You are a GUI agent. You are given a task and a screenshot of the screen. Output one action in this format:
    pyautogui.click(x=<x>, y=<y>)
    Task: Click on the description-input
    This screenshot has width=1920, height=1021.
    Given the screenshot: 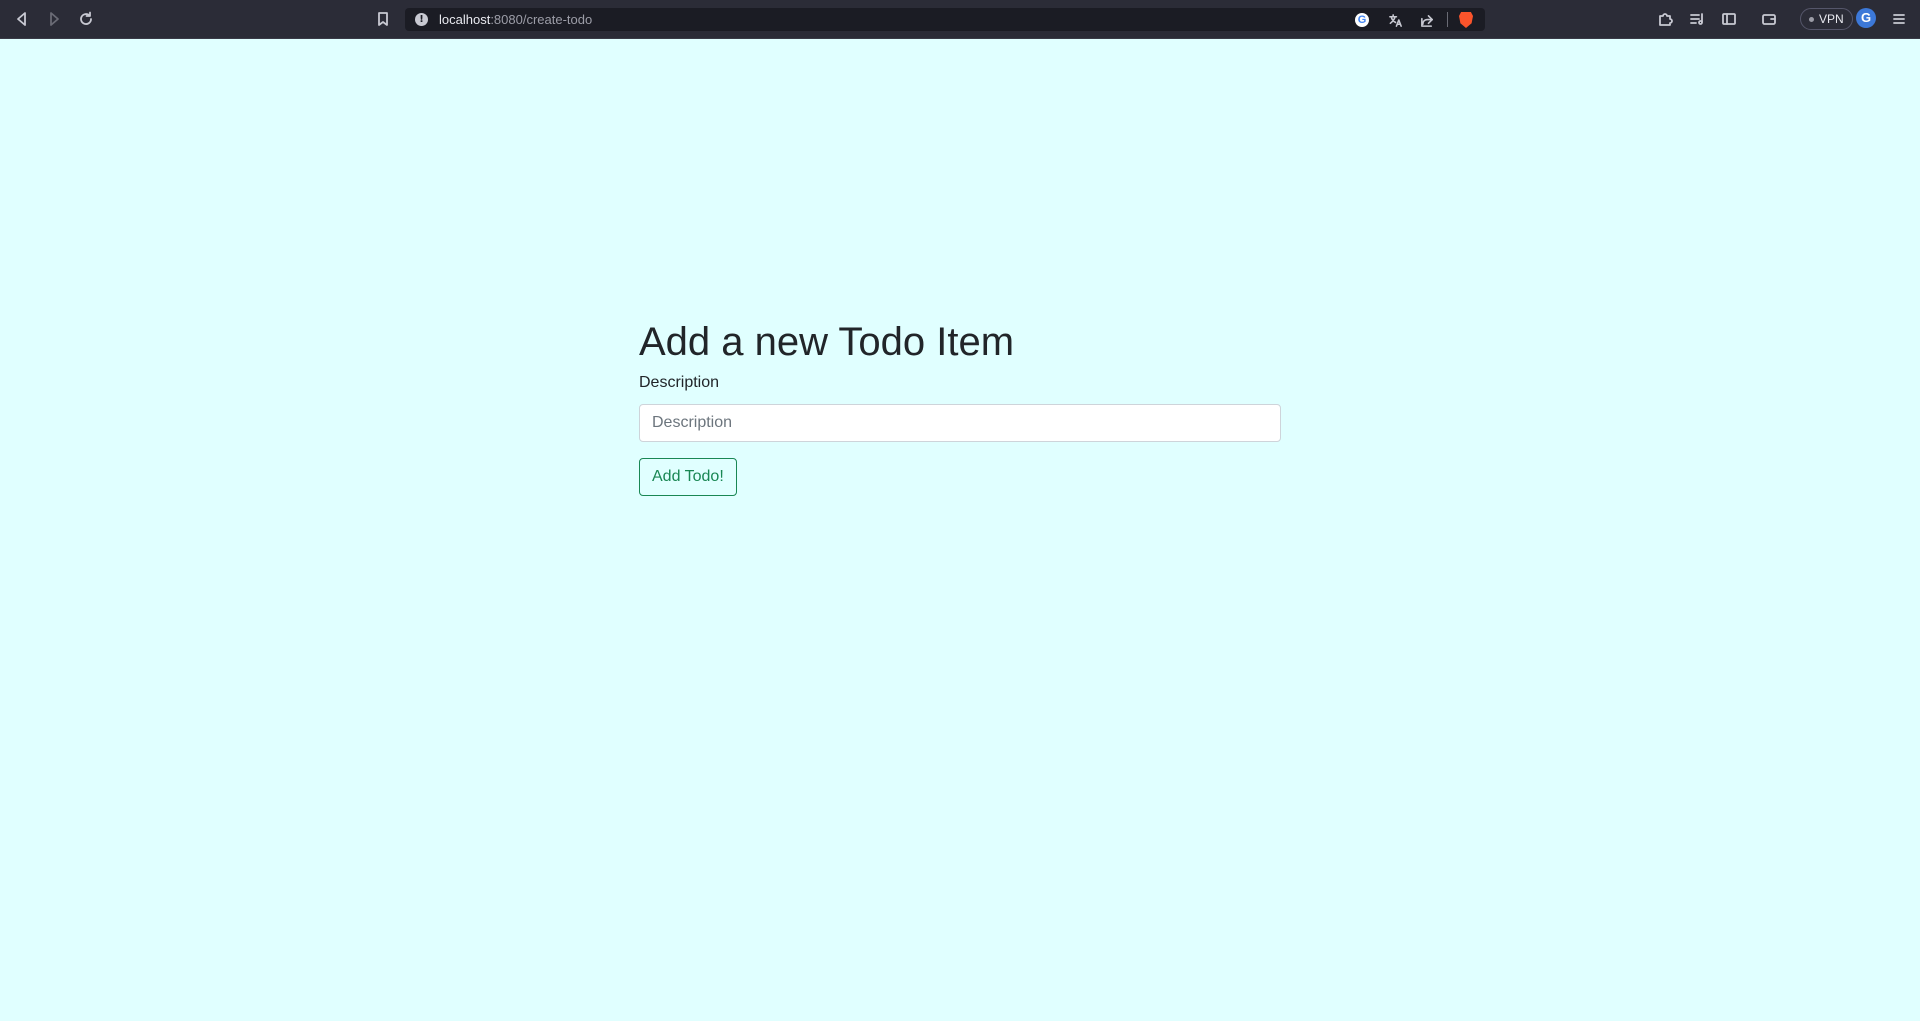 What is the action you would take?
    pyautogui.click(x=960, y=423)
    